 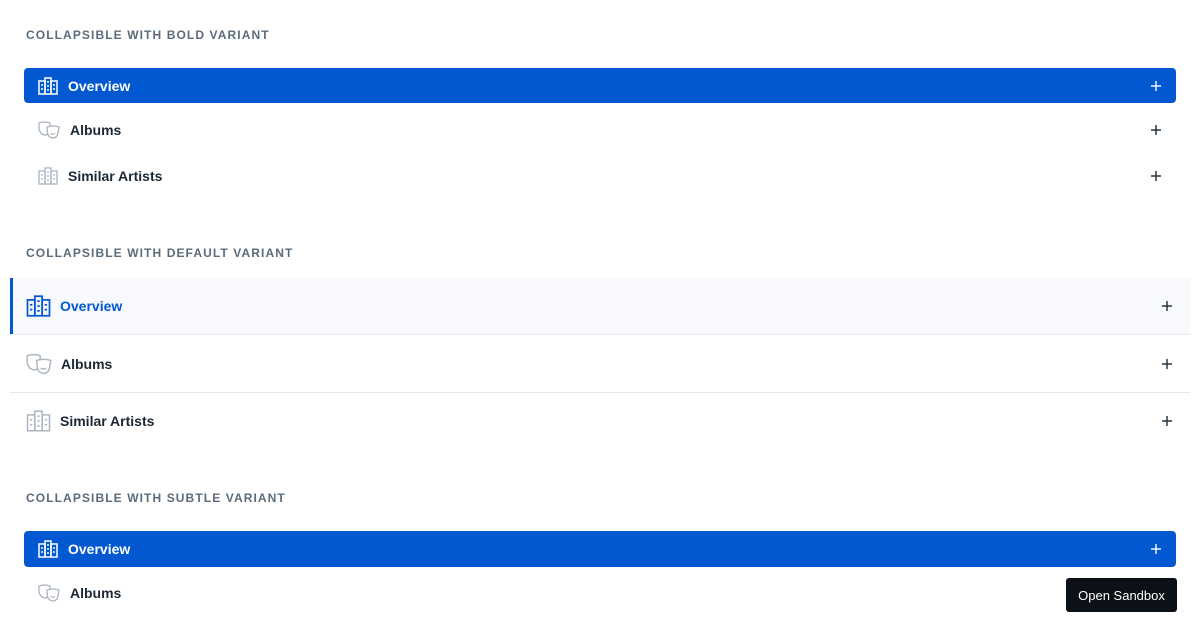 What do you see at coordinates (1121, 595) in the screenshot?
I see `open-sandbox-button: Open Sandbox` at bounding box center [1121, 595].